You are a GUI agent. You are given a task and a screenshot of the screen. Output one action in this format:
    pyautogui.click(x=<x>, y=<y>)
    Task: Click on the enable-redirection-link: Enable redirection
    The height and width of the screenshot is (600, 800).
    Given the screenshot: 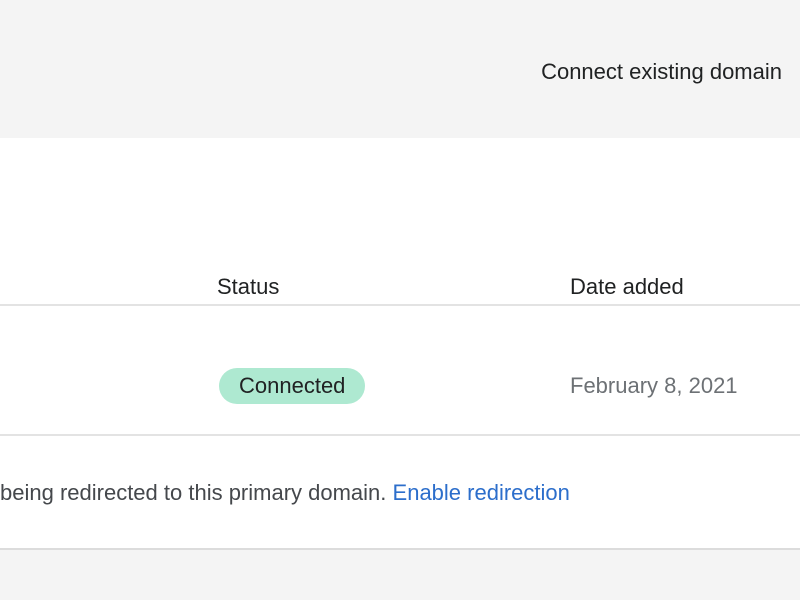 What is the action you would take?
    pyautogui.click(x=481, y=492)
    